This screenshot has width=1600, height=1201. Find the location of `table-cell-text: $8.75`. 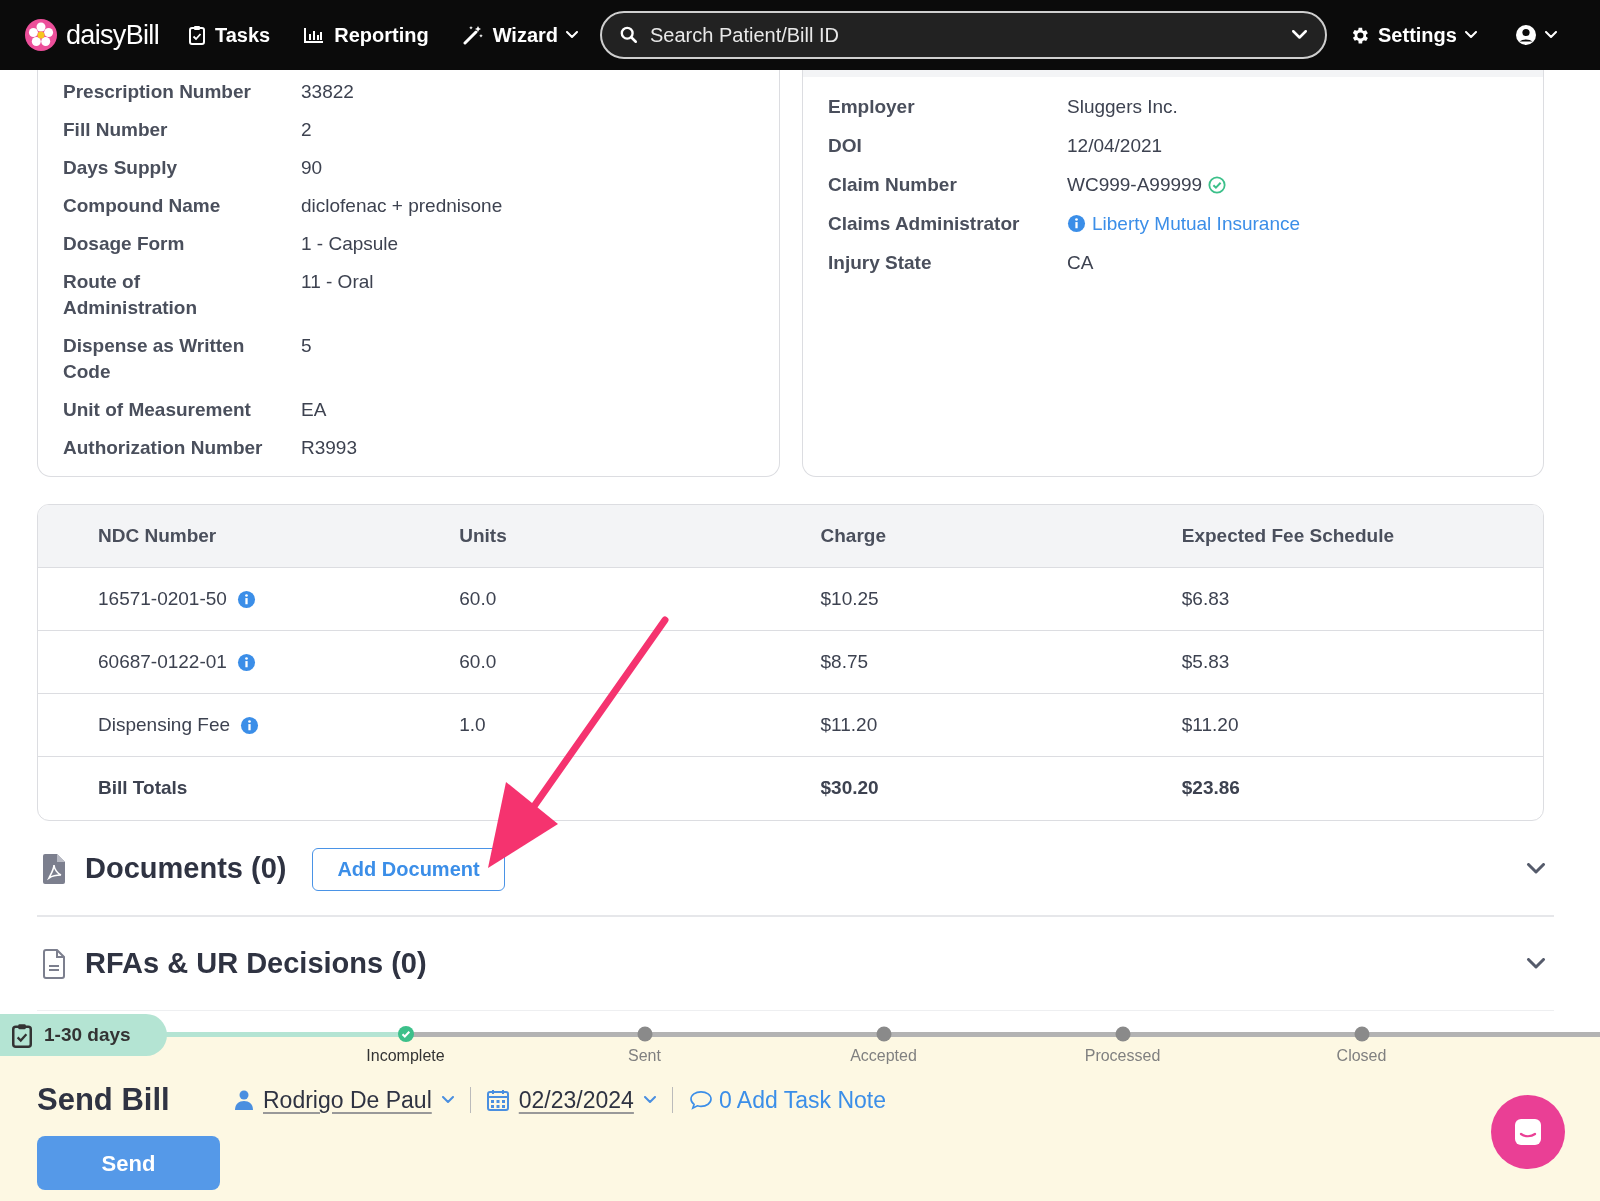

table-cell-text: $8.75 is located at coordinates (845, 661).